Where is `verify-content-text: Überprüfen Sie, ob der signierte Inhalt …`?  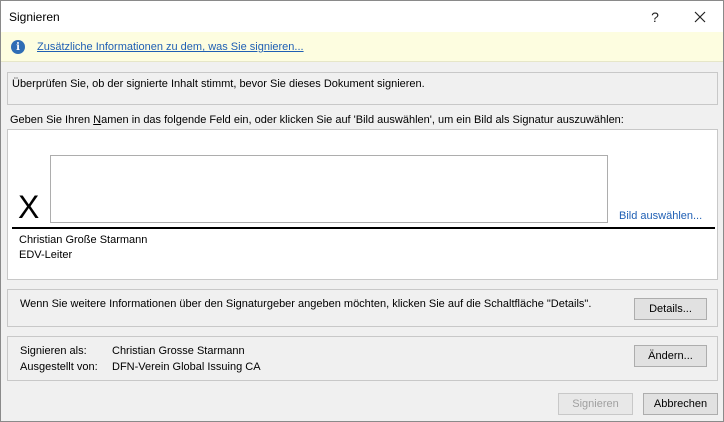
verify-content-text: Überprüfen Sie, ob der signierte Inhalt … is located at coordinates (218, 84).